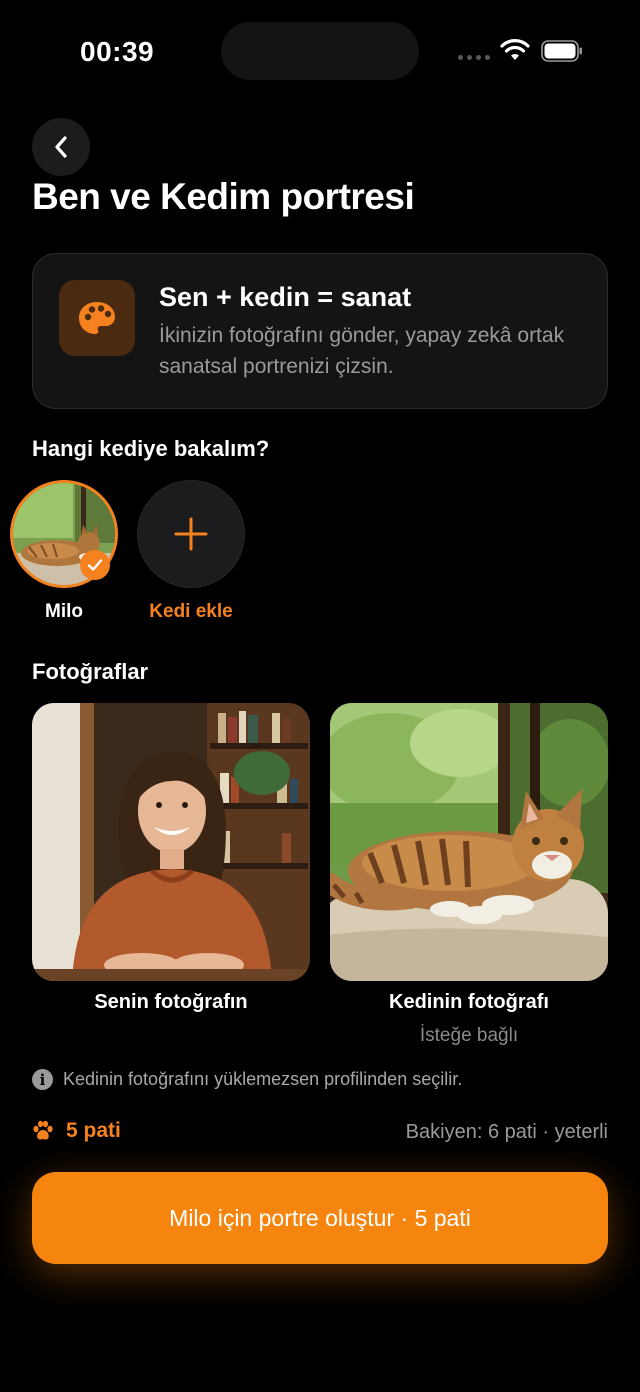  I want to click on cat-name-label: Milo, so click(64, 611).